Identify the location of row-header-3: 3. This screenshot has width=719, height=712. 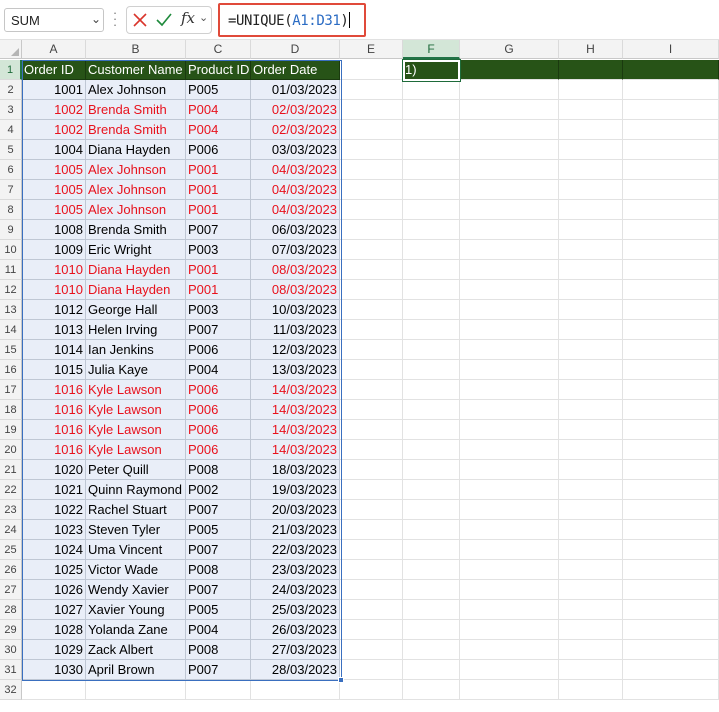
(11, 110).